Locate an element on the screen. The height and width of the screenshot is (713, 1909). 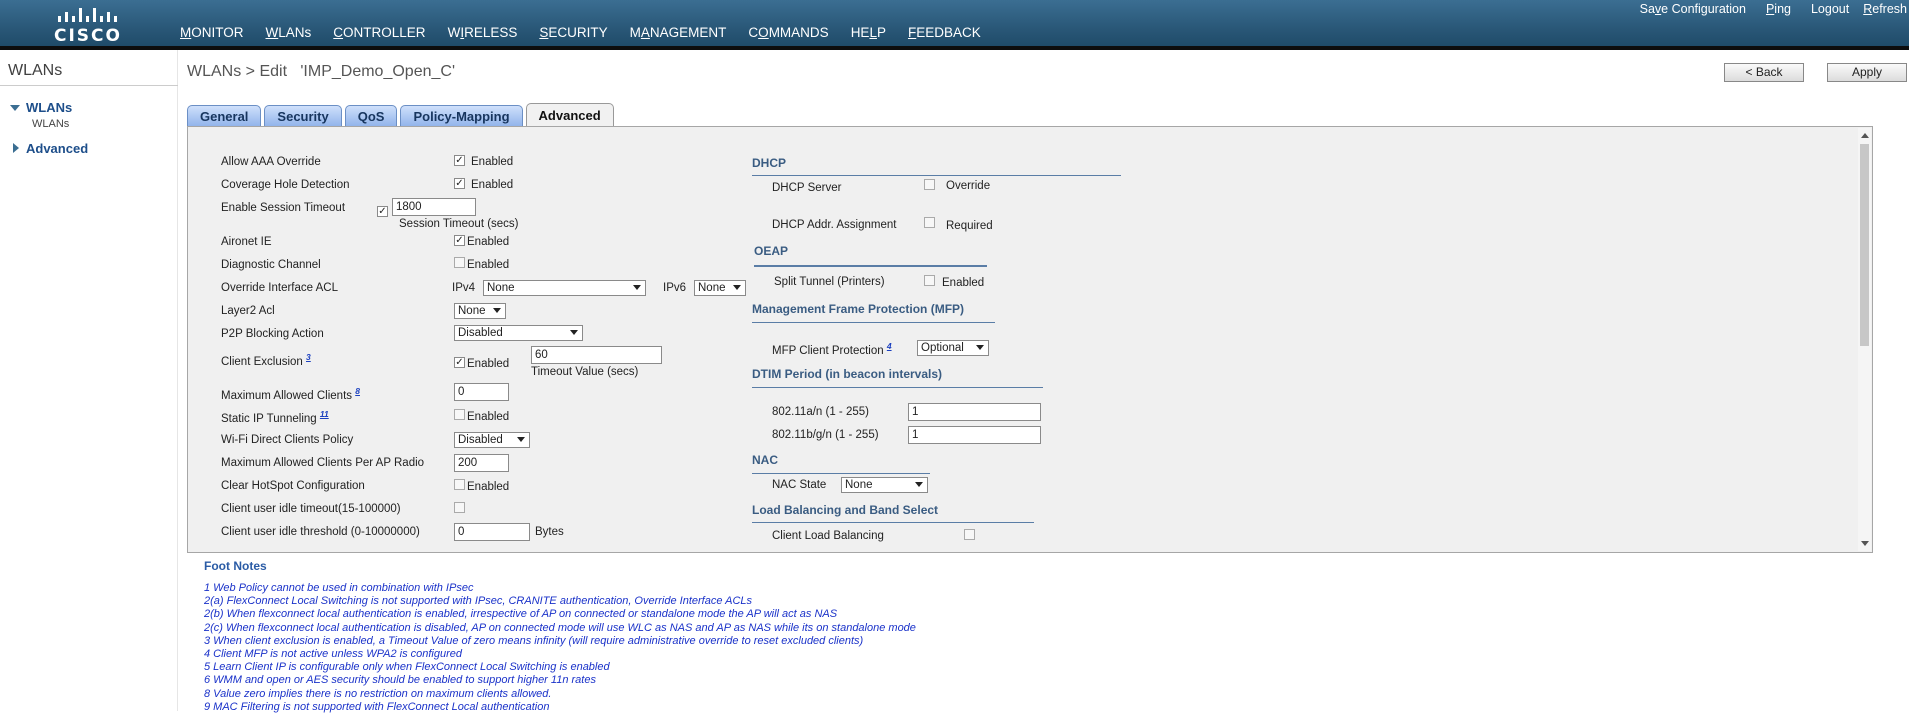
nav-text: HE is located at coordinates (860, 32).